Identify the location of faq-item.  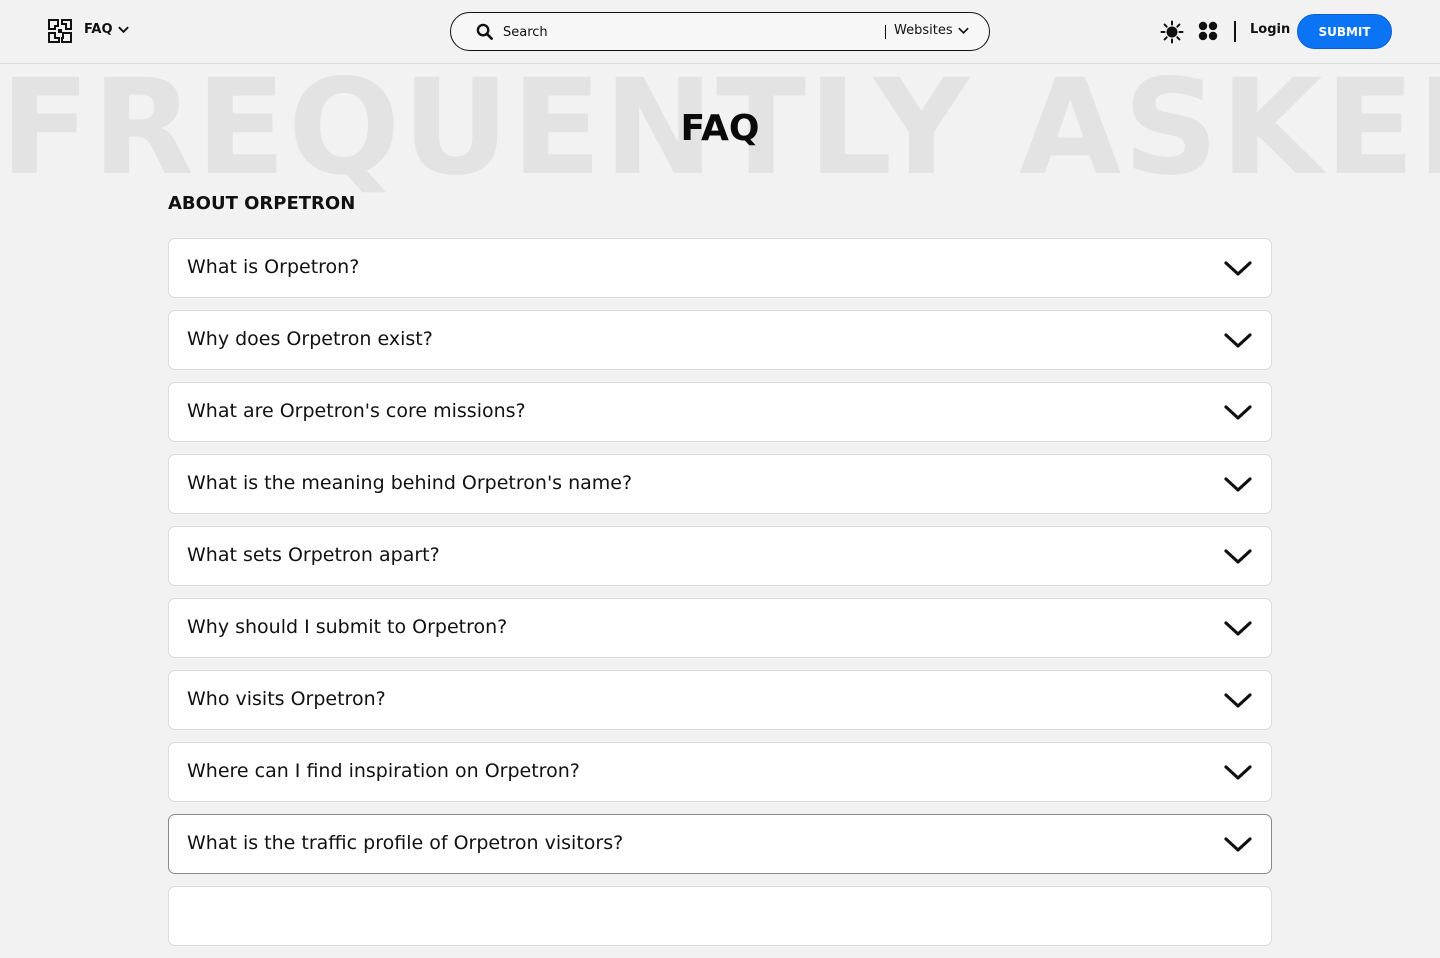
(720, 916).